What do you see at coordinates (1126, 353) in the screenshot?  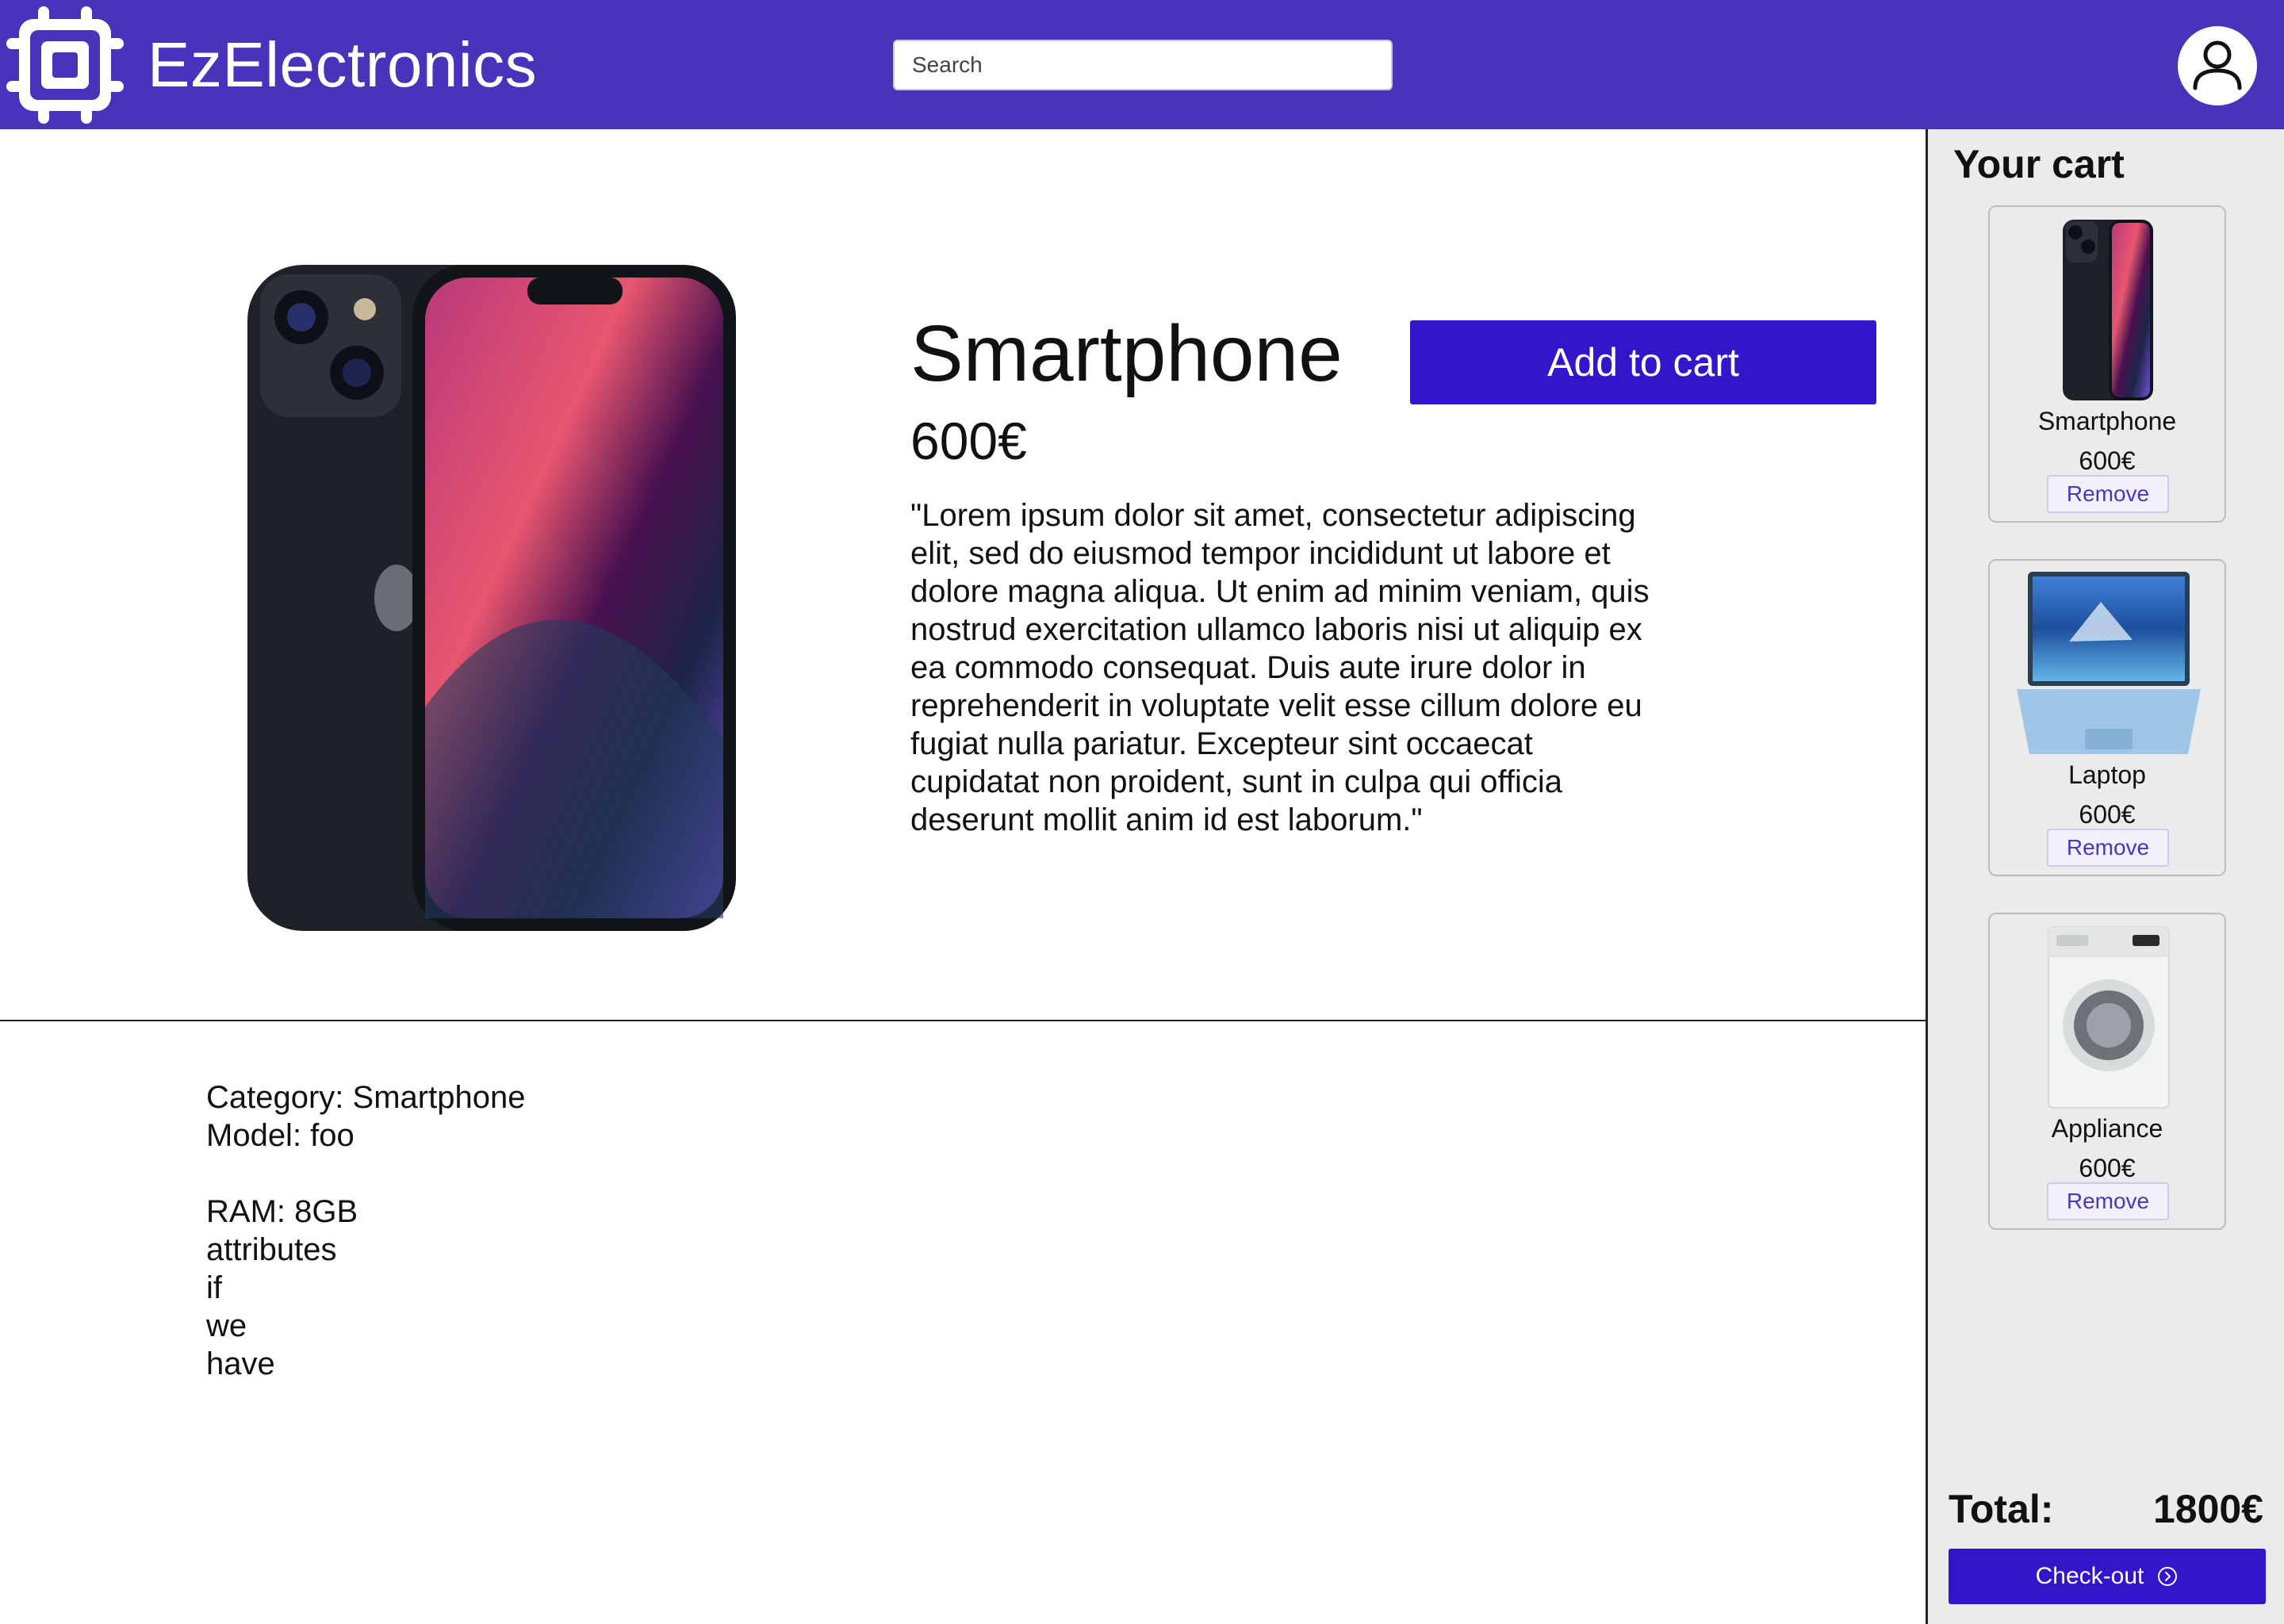 I see `product-title: Smartphone` at bounding box center [1126, 353].